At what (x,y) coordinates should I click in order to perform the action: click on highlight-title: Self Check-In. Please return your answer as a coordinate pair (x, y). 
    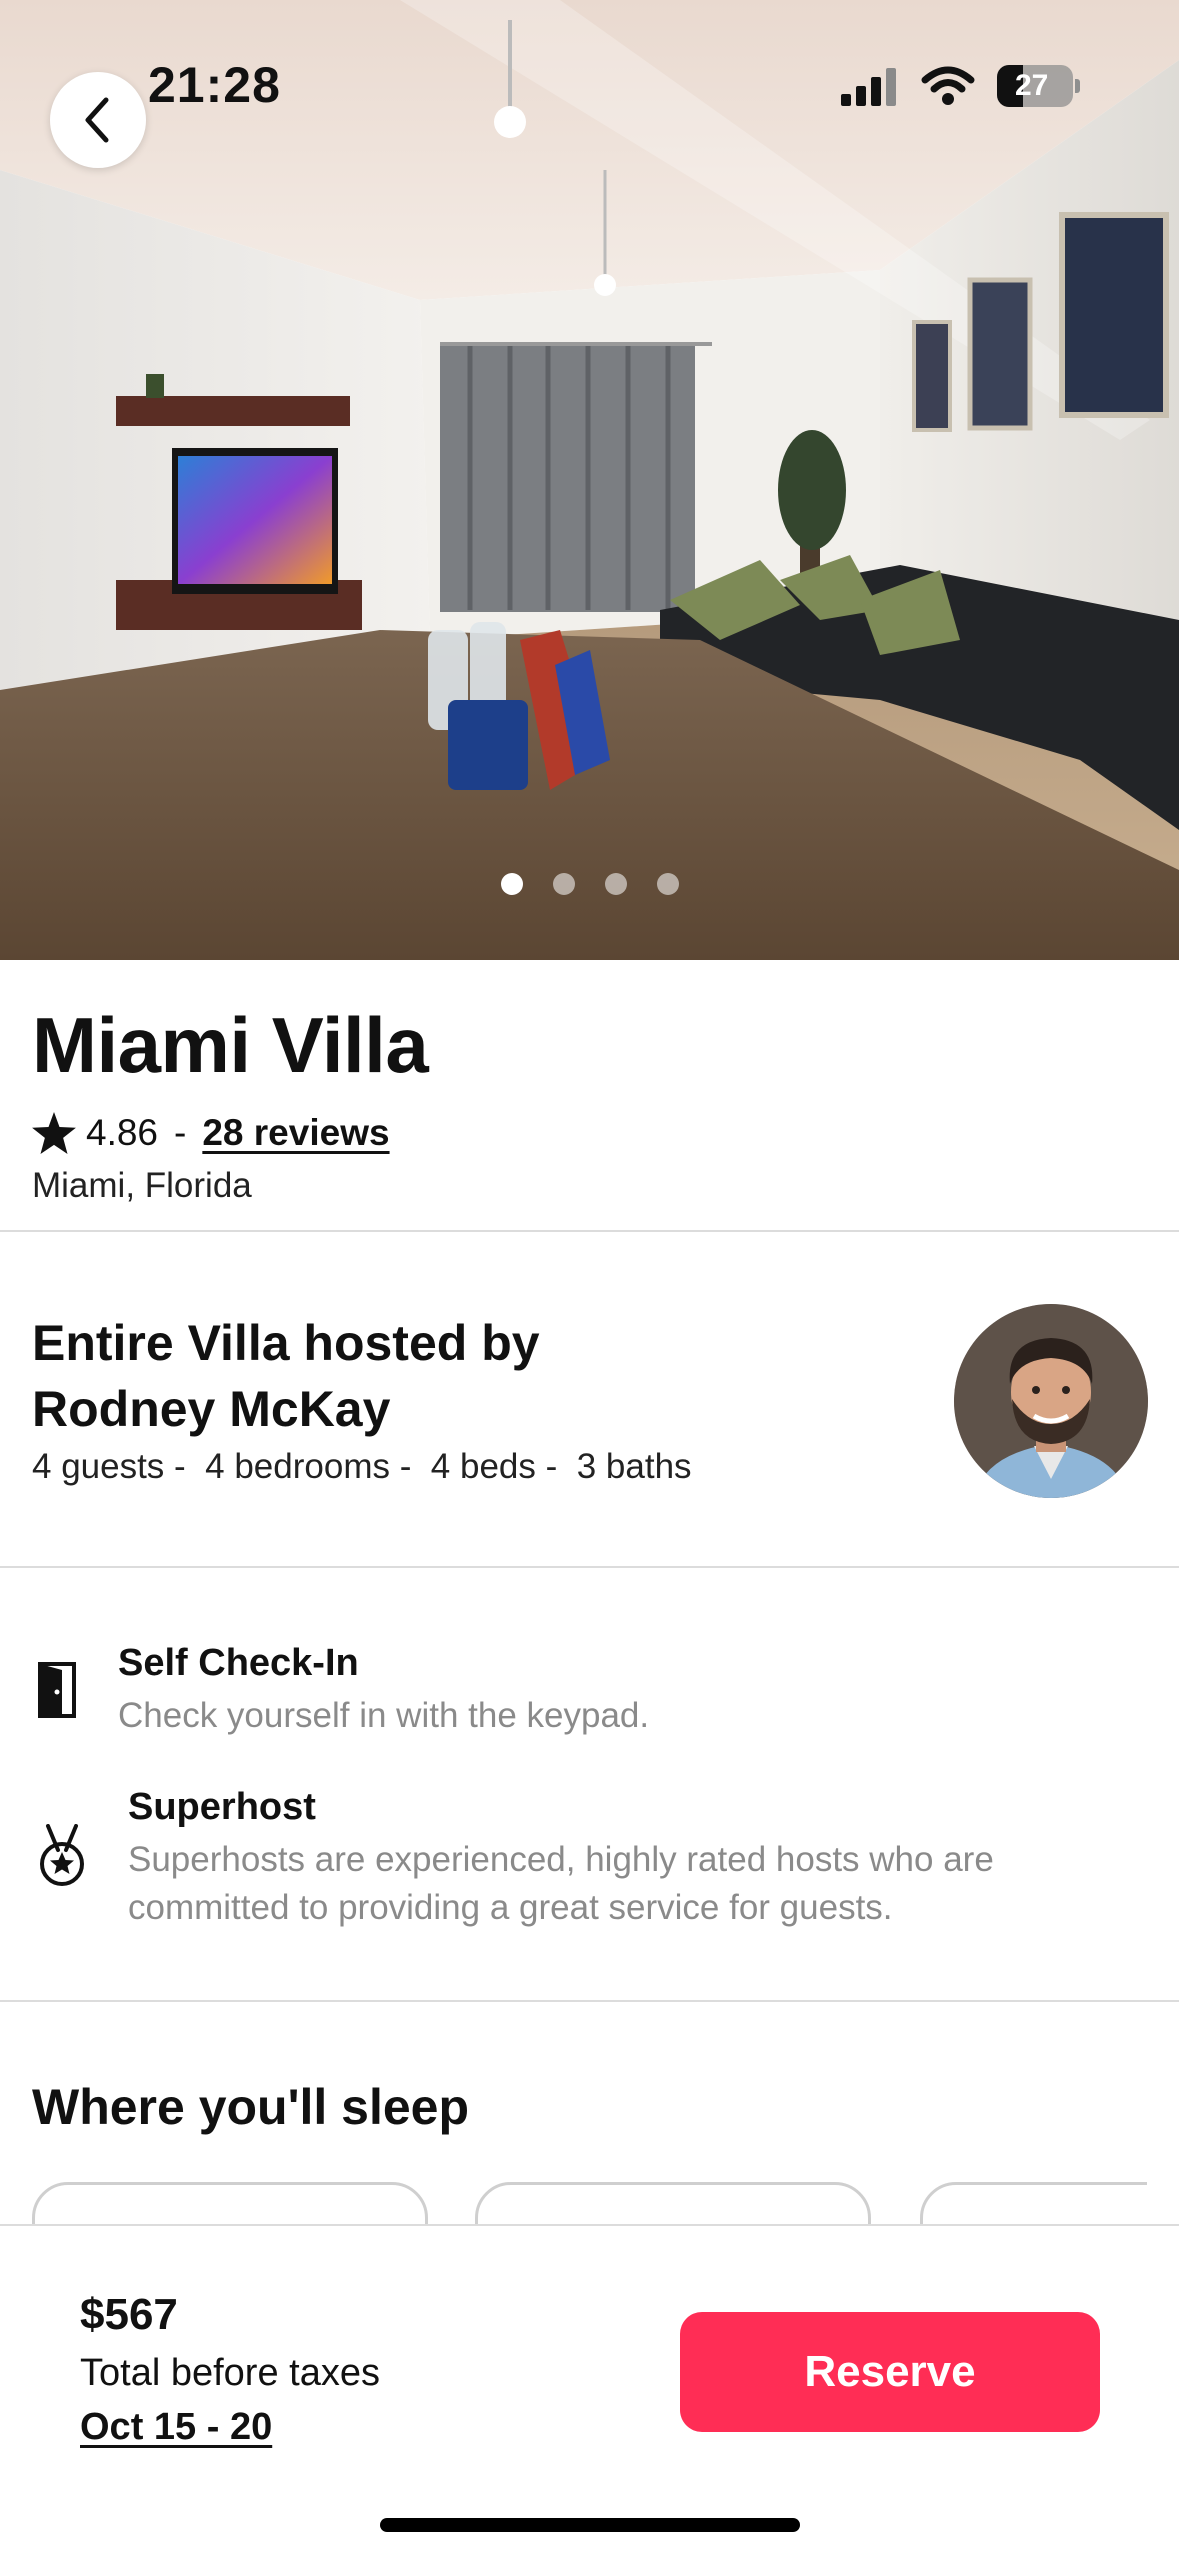
    Looking at the image, I should click on (238, 1663).